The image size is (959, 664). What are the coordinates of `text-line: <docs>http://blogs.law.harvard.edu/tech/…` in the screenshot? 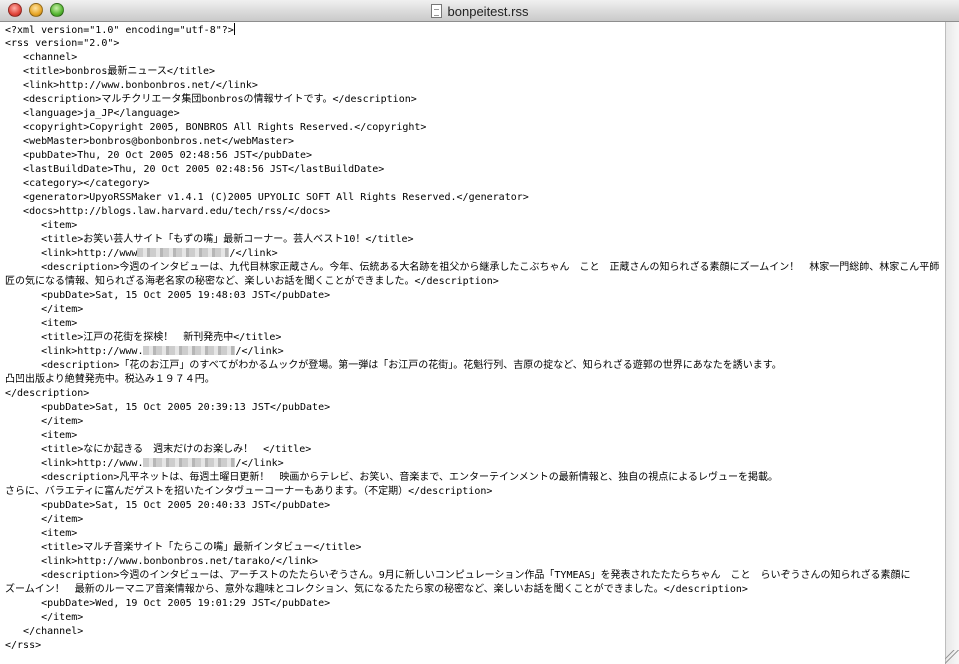 It's located at (475, 212).